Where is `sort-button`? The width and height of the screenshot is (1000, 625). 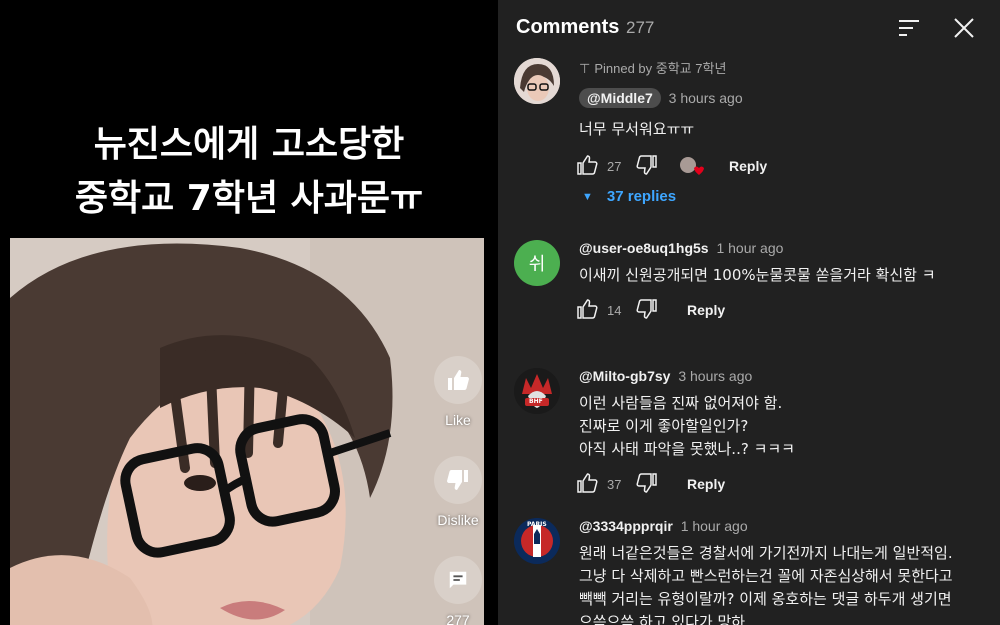 sort-button is located at coordinates (909, 28).